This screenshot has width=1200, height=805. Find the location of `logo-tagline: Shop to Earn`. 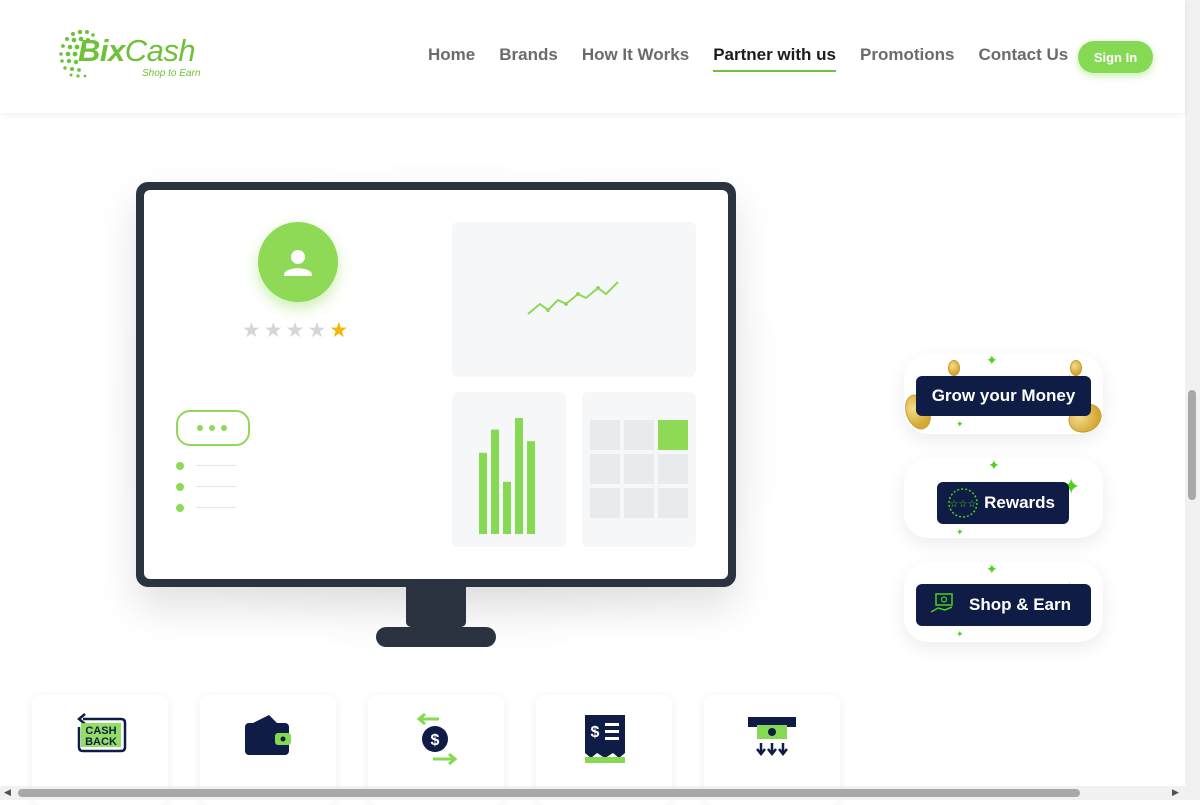

logo-tagline: Shop to Earn is located at coordinates (171, 73).